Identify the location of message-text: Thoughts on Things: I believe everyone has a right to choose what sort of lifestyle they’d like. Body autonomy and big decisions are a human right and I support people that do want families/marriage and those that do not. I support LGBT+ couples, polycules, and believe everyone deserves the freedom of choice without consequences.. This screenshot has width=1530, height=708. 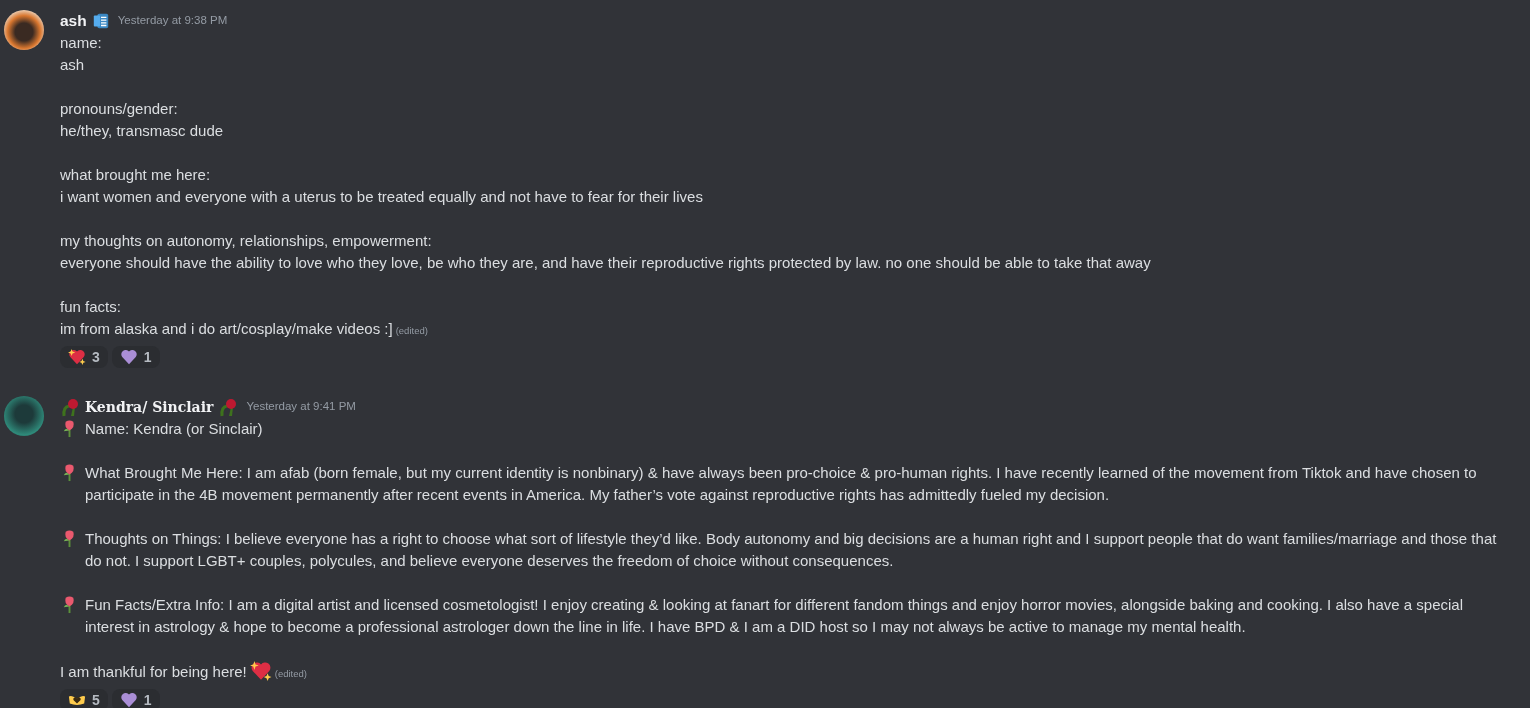
(791, 550).